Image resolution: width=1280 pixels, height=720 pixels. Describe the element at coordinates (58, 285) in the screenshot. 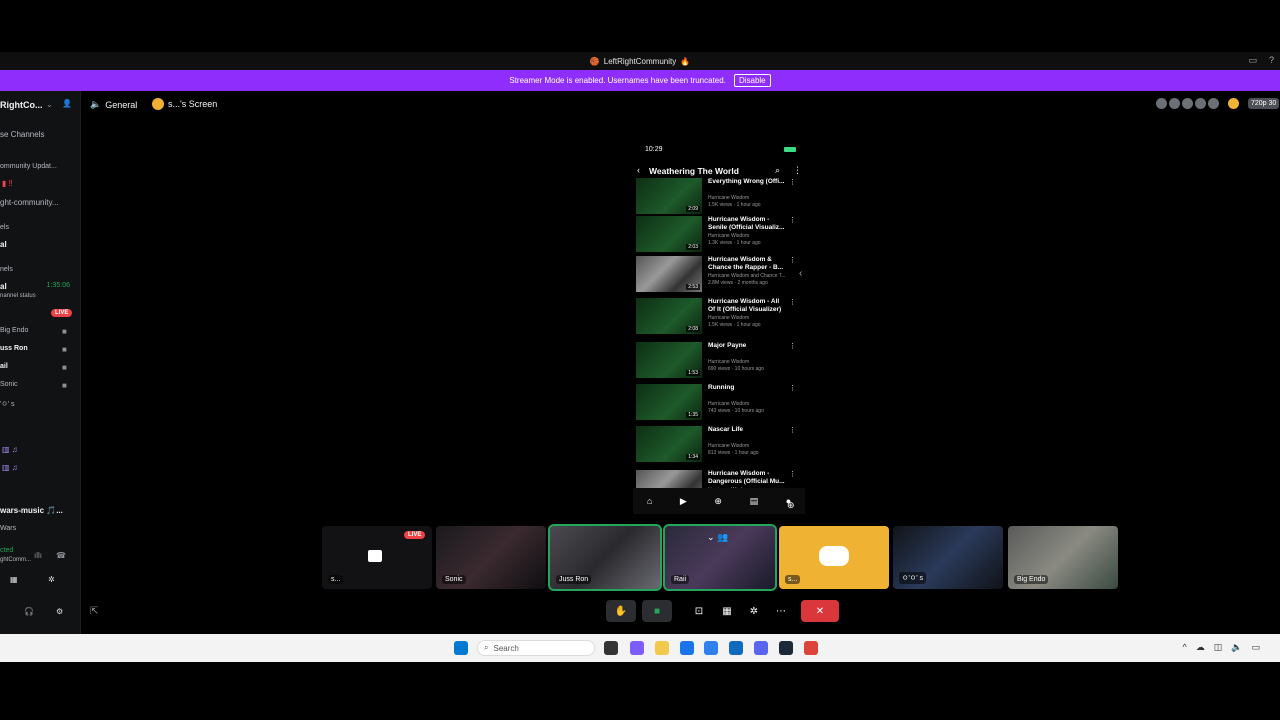

I see `voice-timer: 1:35:06` at that location.